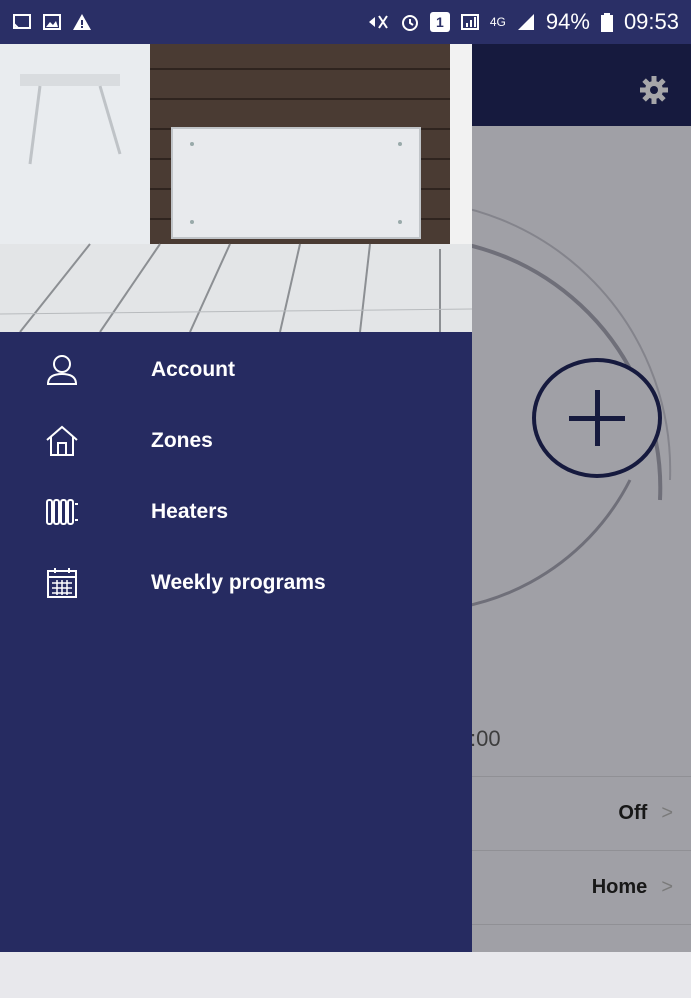 This screenshot has height=998, width=691. What do you see at coordinates (62, 511) in the screenshot?
I see `radiator-icon` at bounding box center [62, 511].